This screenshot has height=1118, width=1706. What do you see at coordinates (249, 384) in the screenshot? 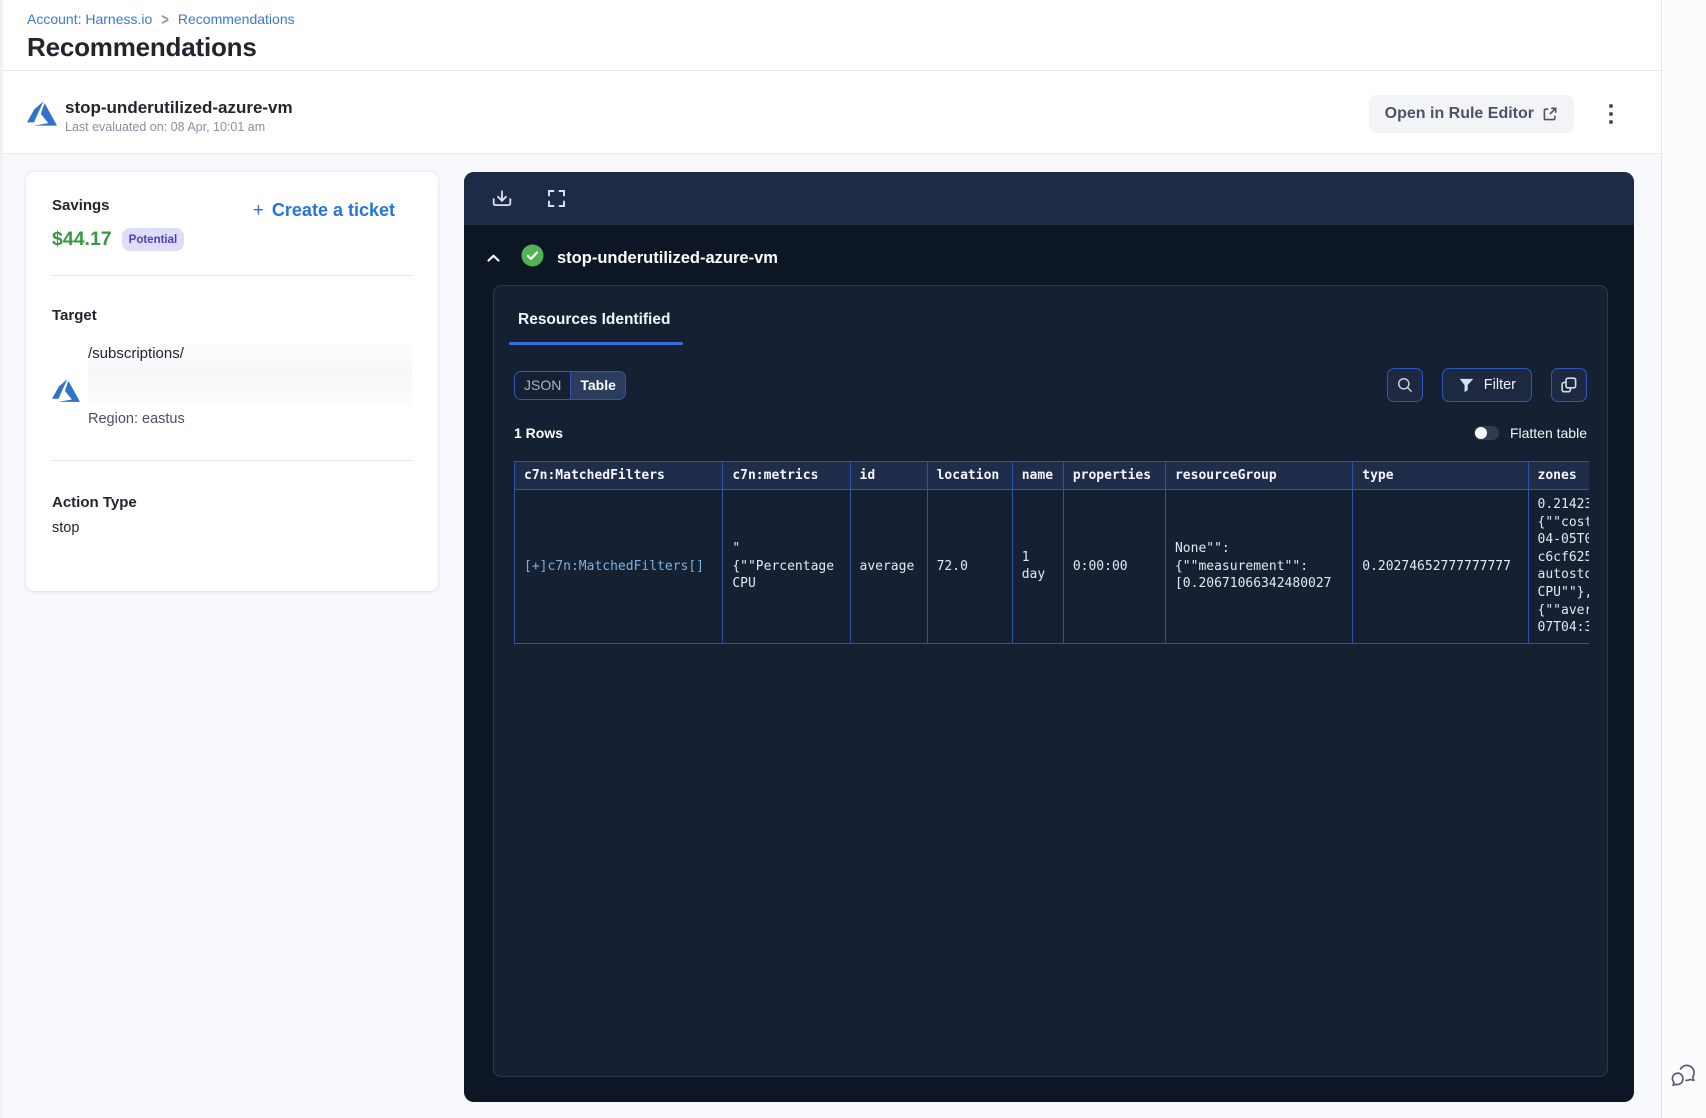
I see `target-info: /subscriptions/ Region: eastus` at bounding box center [249, 384].